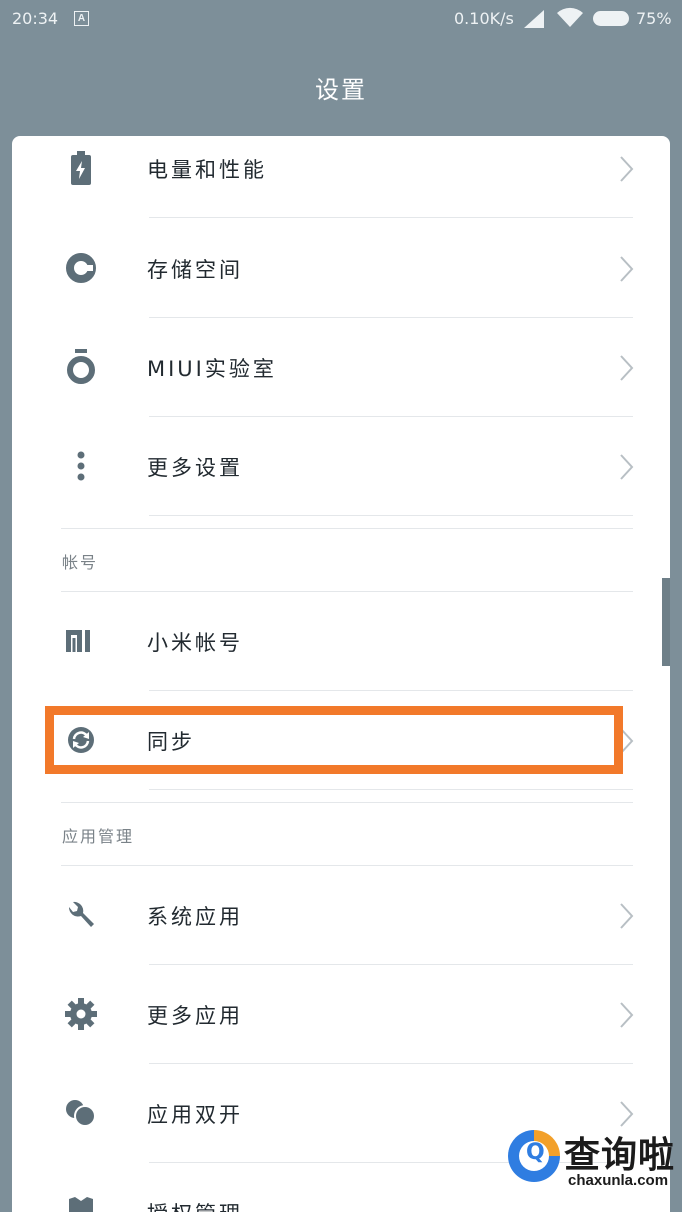  Describe the element at coordinates (341, 915) in the screenshot. I see `settings-item-system-apps: 系统应用` at that location.